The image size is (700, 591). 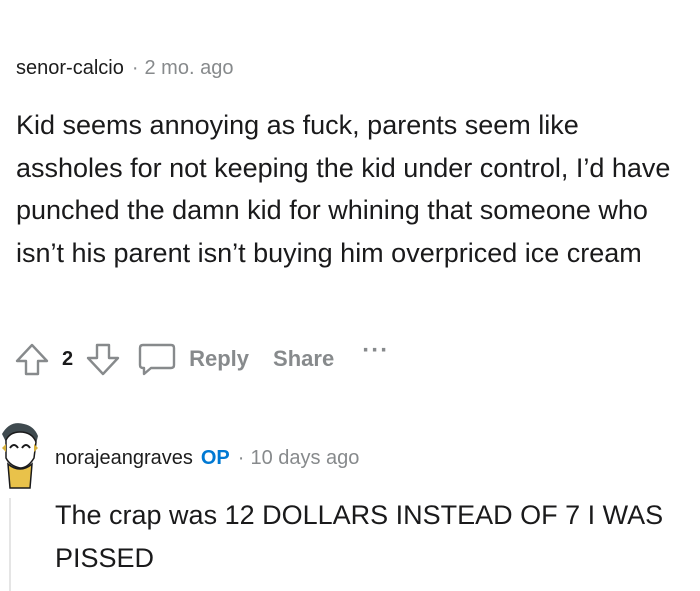 What do you see at coordinates (219, 358) in the screenshot?
I see `reply-label: Reply` at bounding box center [219, 358].